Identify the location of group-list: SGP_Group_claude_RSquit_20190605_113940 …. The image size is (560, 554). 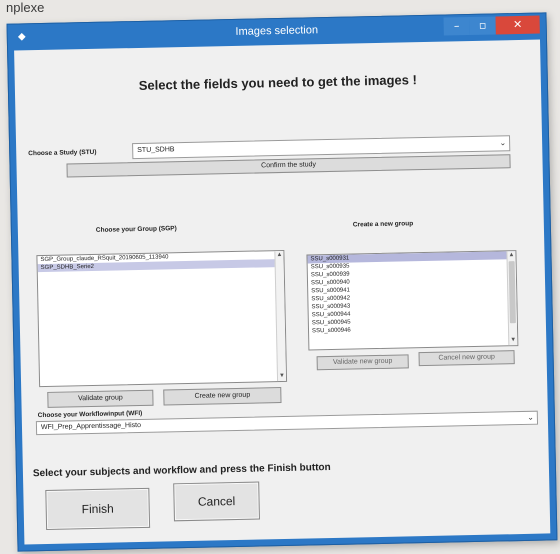
(162, 318).